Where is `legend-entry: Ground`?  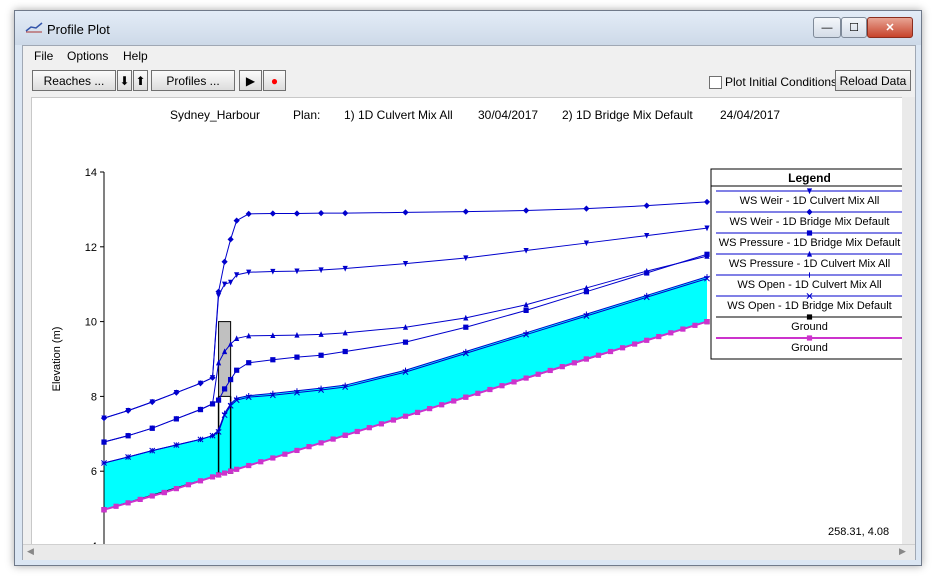
legend-entry: Ground is located at coordinates (809, 327).